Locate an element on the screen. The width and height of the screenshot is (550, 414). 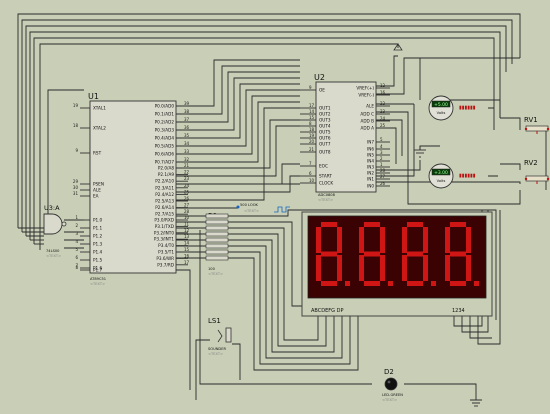
voltmeter-2-unit: Volts is located at coordinates (441, 181).